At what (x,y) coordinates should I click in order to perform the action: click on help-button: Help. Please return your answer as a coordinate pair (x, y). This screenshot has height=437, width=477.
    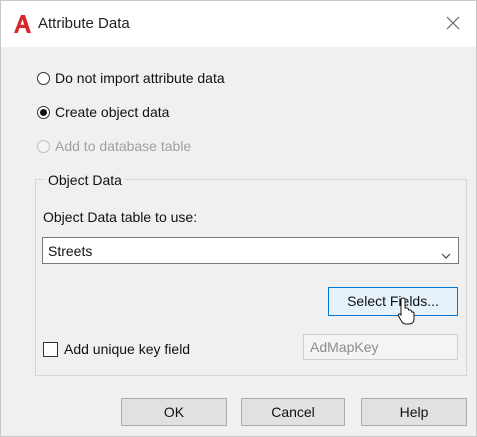
    Looking at the image, I should click on (414, 412).